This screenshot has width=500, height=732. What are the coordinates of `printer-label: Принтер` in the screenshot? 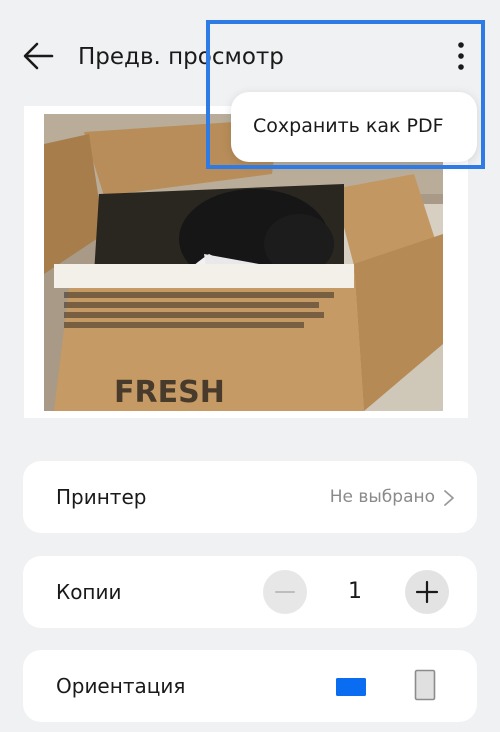 It's located at (101, 497).